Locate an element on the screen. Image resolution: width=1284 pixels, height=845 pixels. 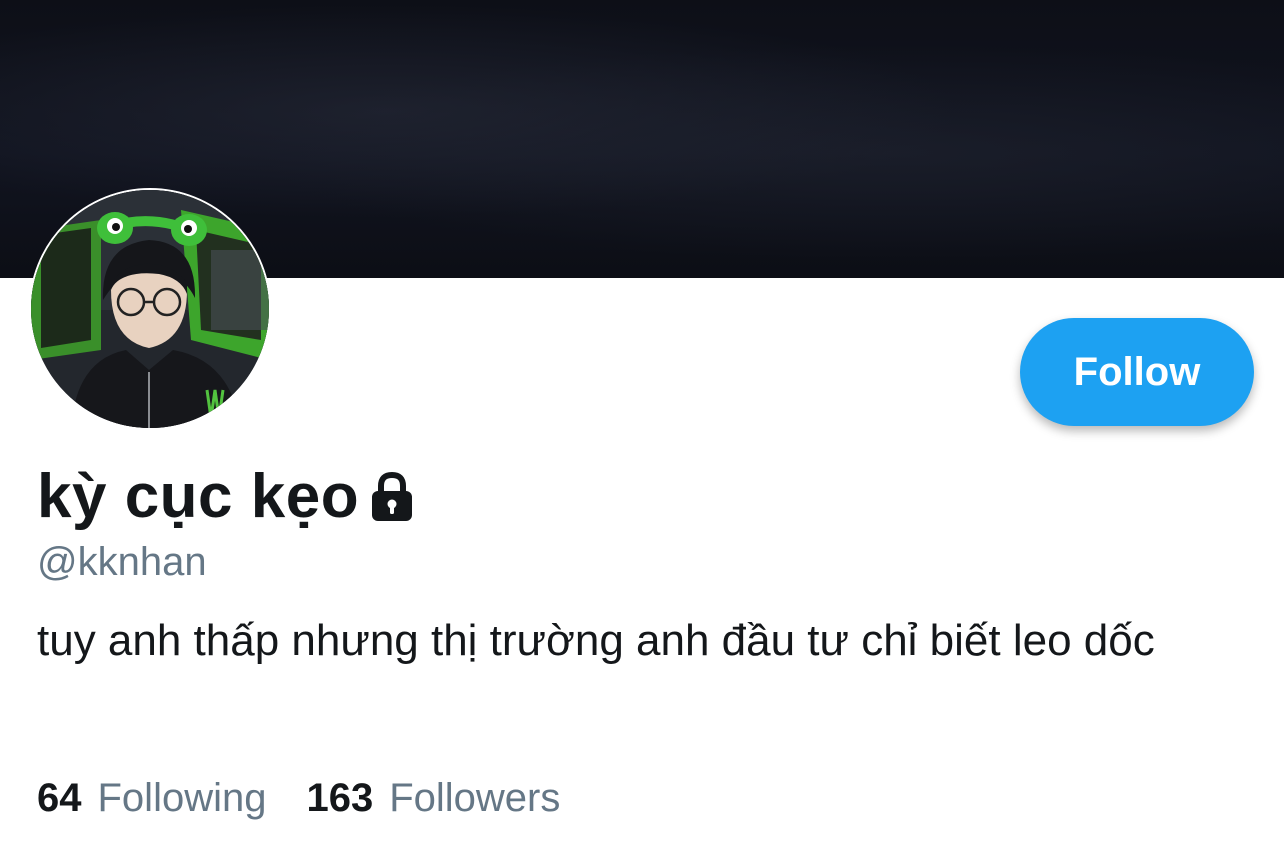
profile-handle: @kknhan is located at coordinates (122, 562).